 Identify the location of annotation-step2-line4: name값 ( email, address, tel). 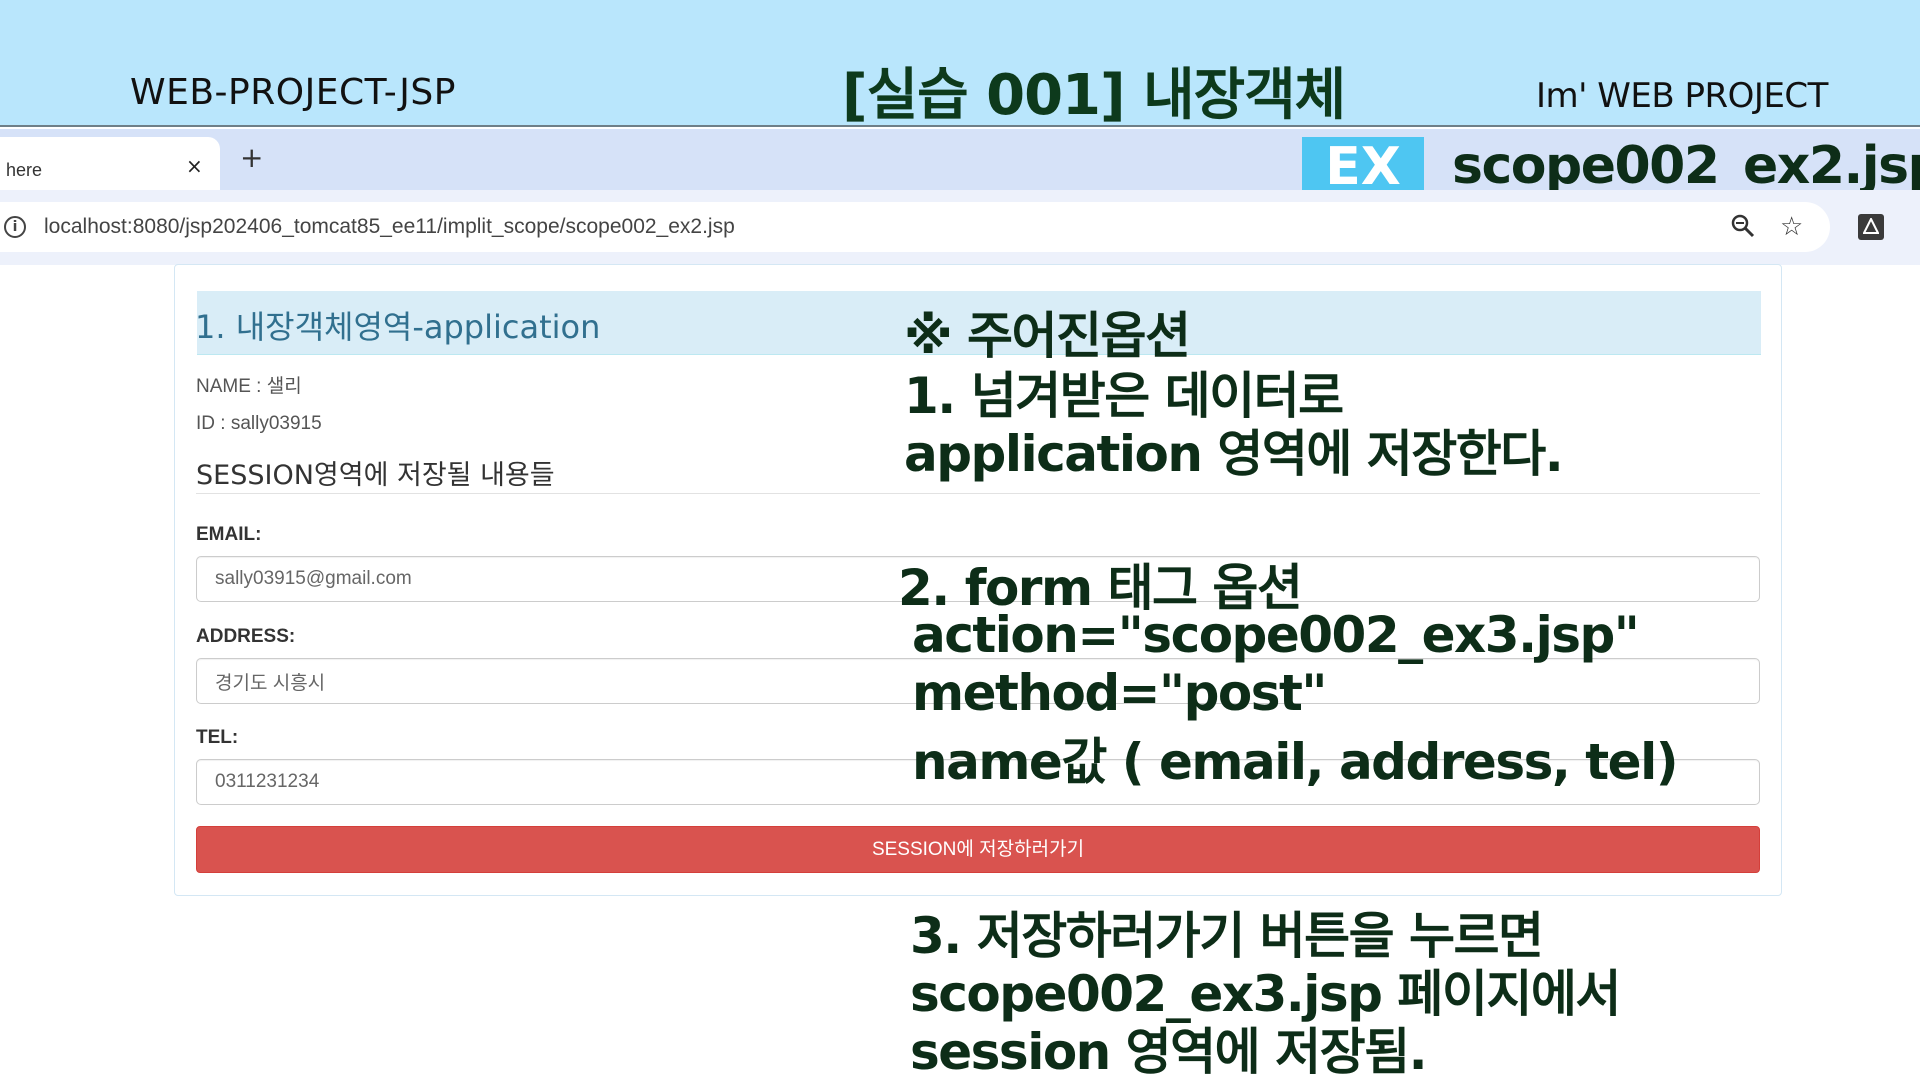
(1295, 762).